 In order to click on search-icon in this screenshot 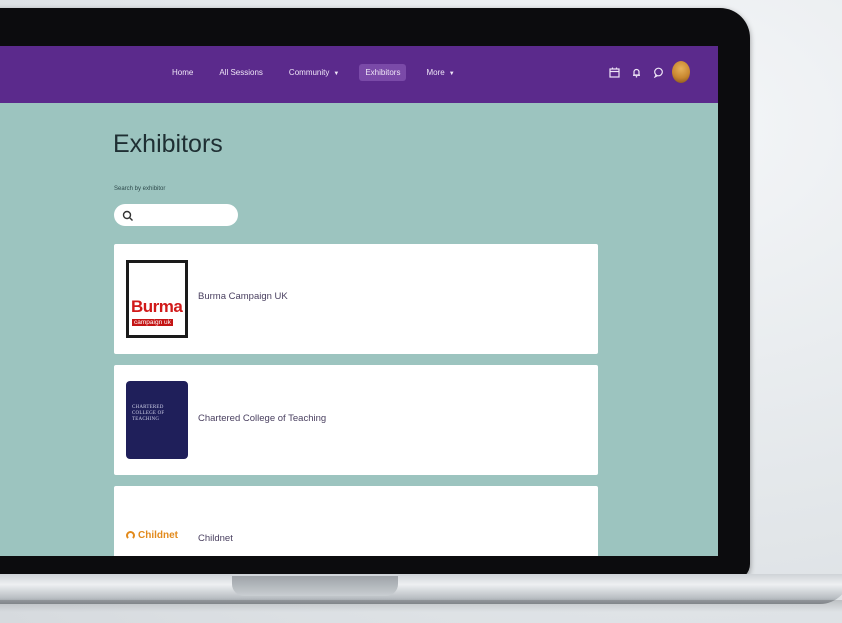, I will do `click(128, 215)`.